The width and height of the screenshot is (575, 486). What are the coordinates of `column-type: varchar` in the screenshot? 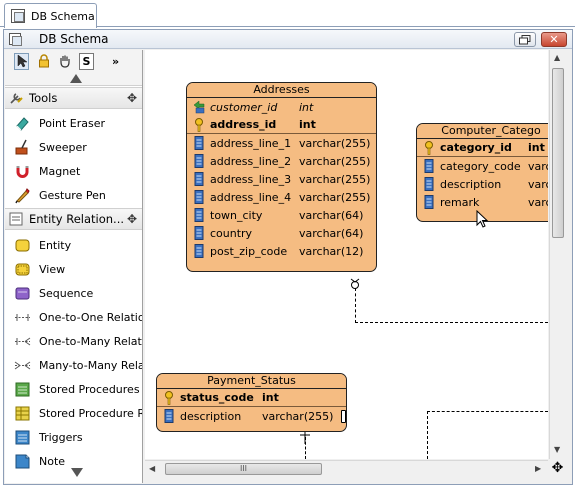 It's located at (538, 184).